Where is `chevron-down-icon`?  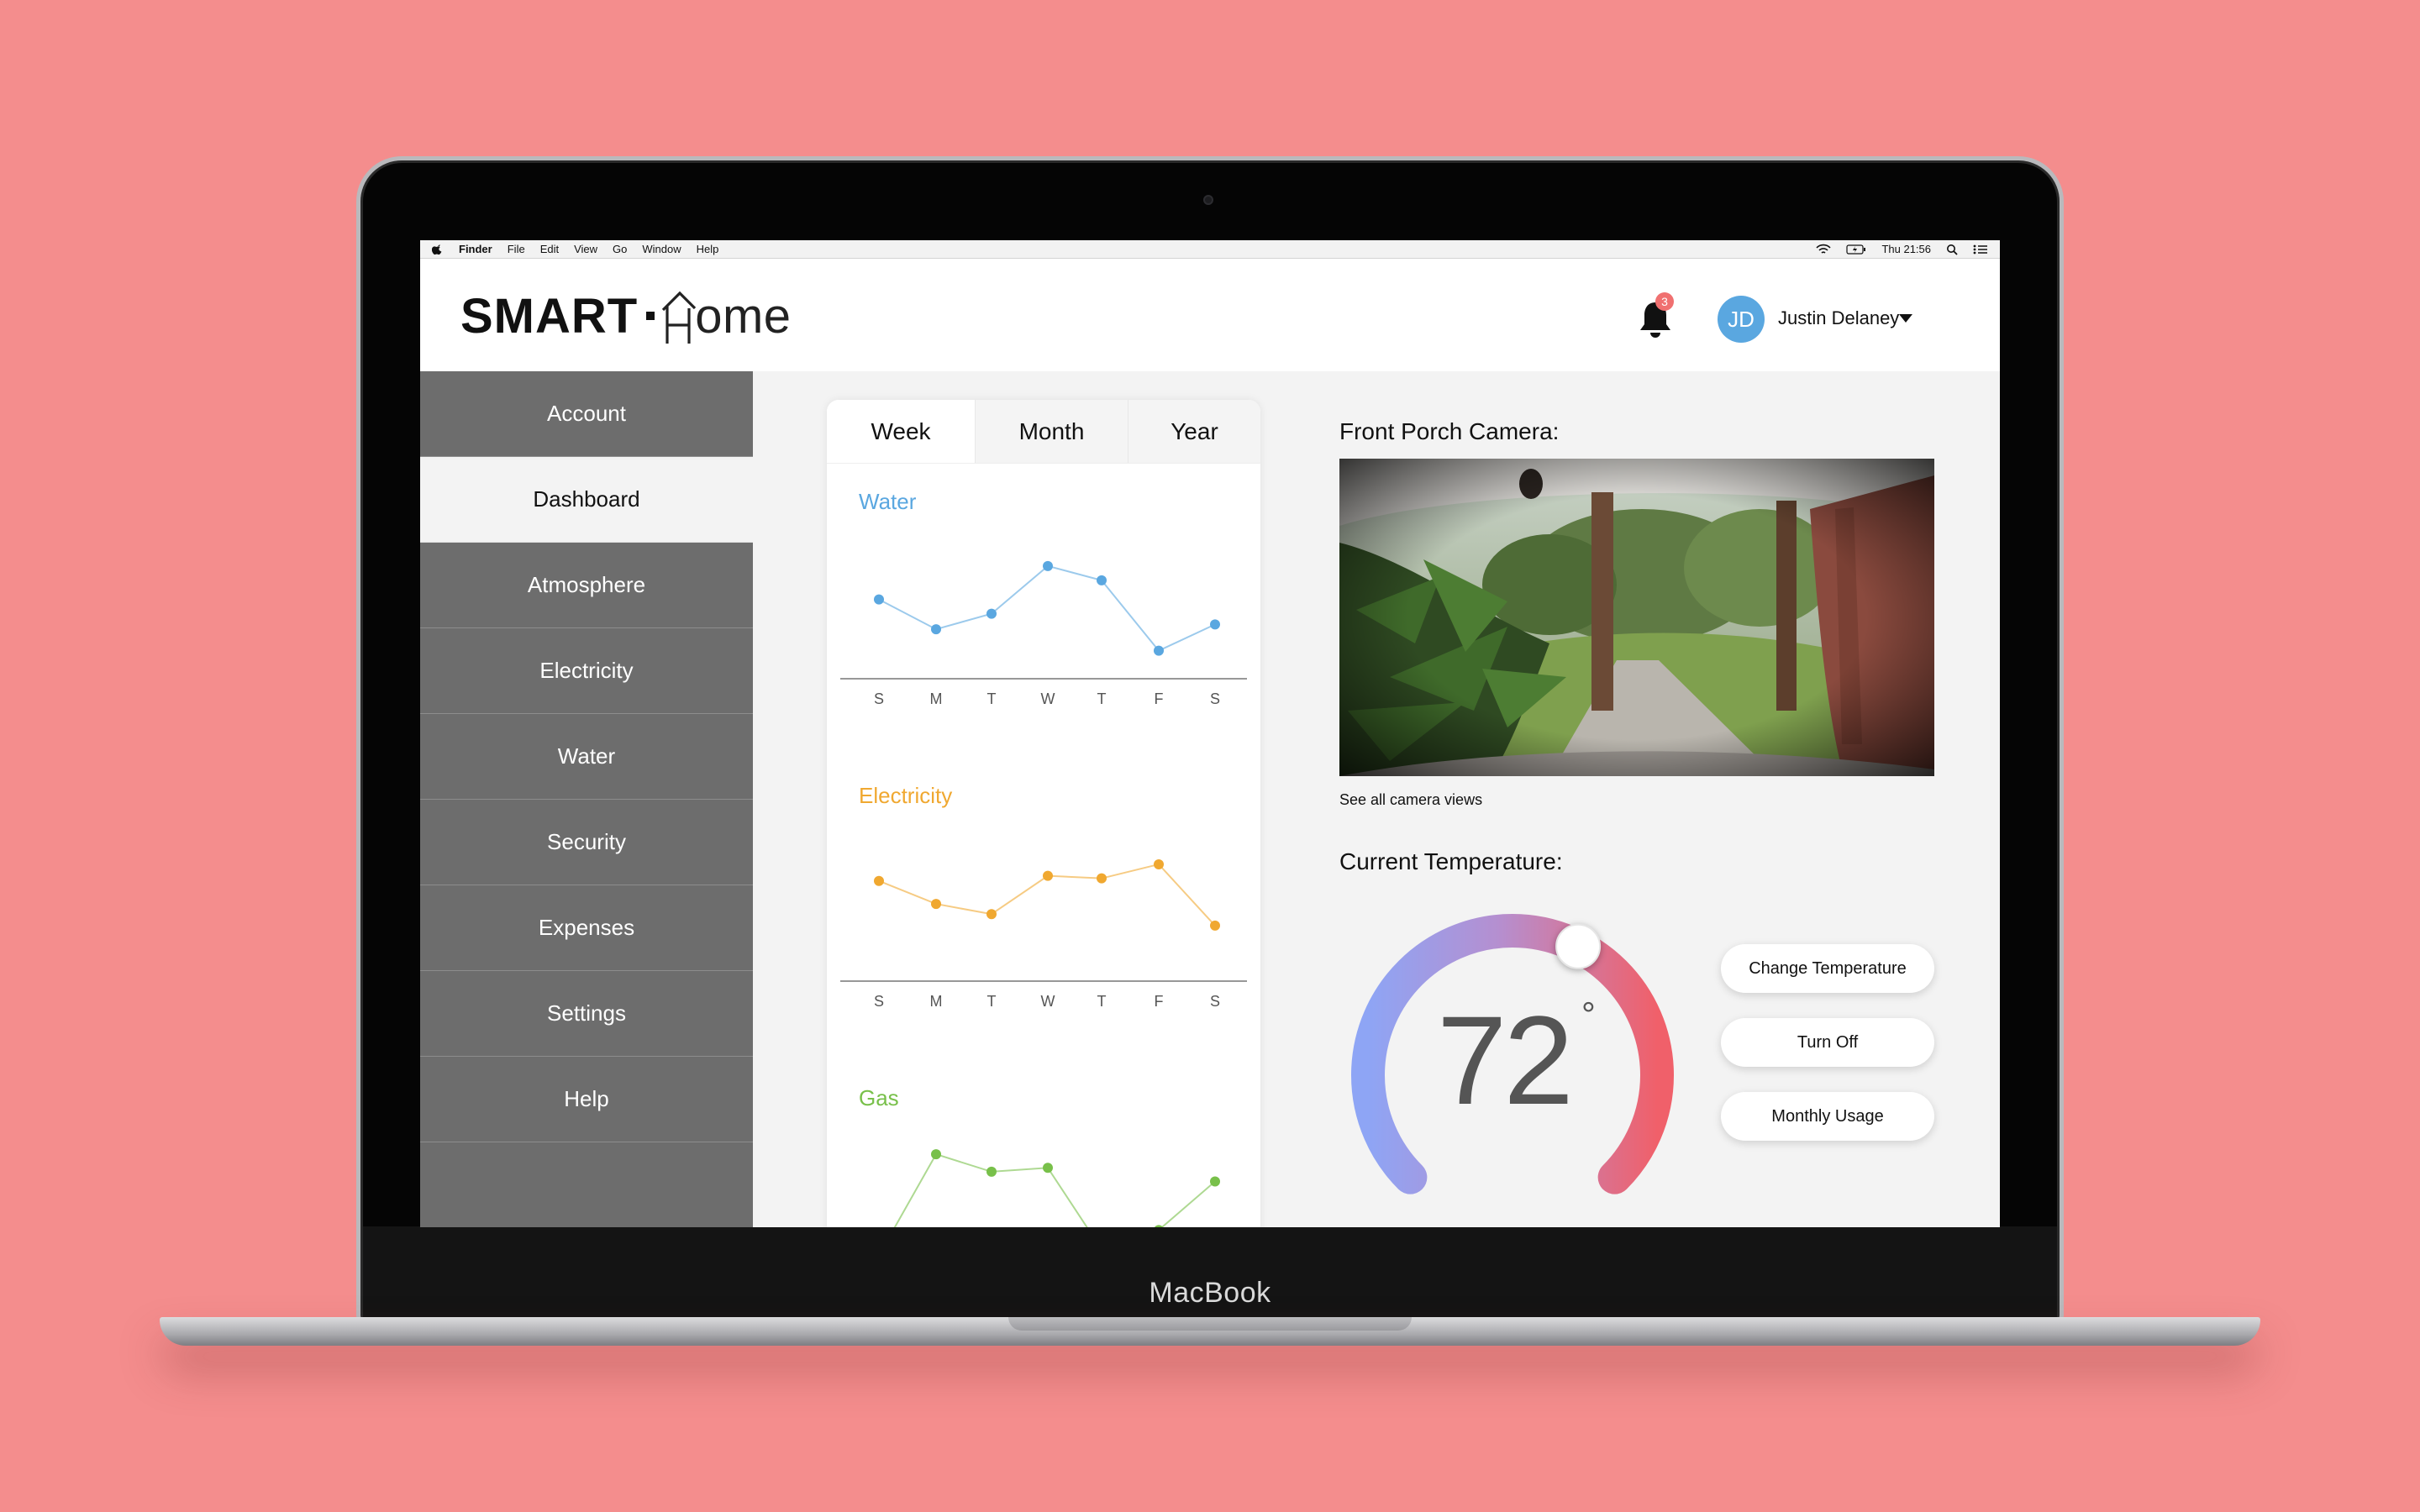 chevron-down-icon is located at coordinates (1906, 318).